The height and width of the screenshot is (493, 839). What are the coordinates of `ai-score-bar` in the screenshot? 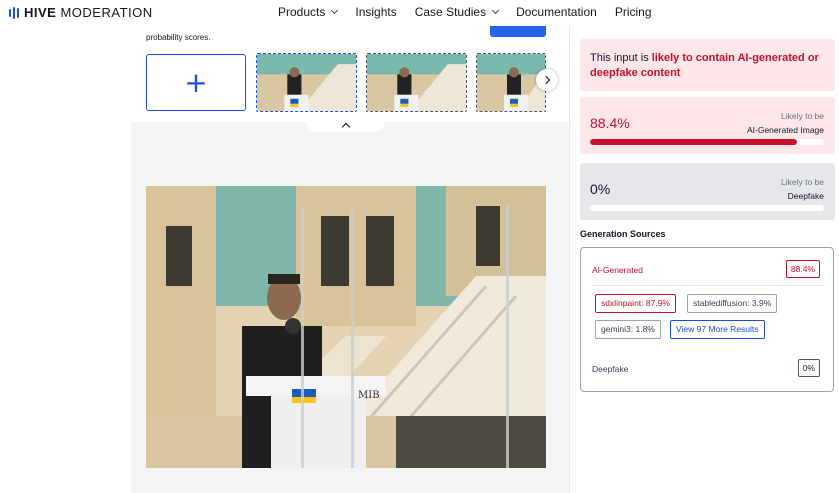 It's located at (707, 142).